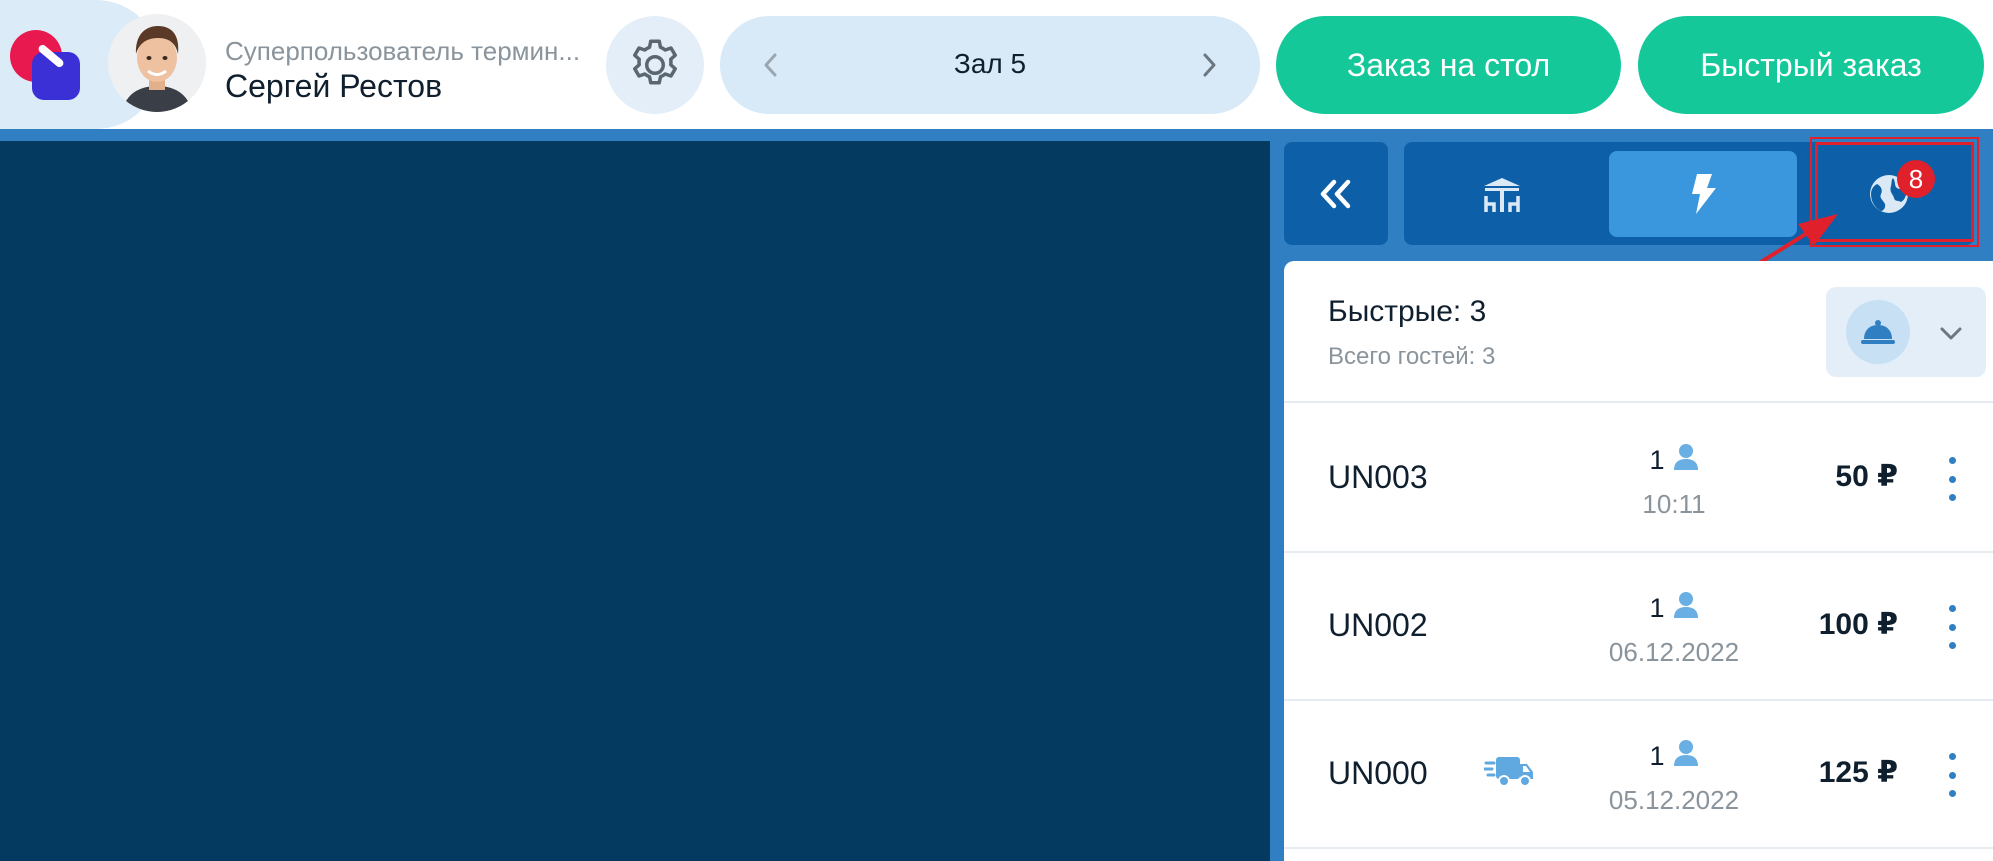  Describe the element at coordinates (1858, 624) in the screenshot. I see `order-sum: 100 ₽` at that location.